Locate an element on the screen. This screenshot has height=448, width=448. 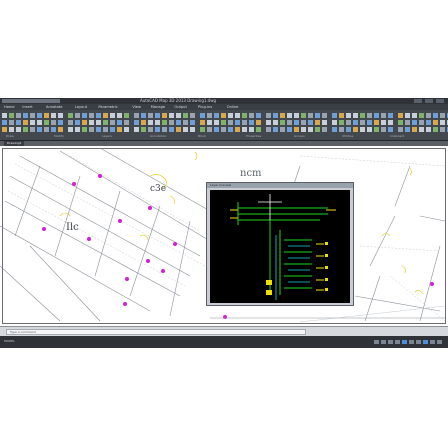
maximize-button is located at coordinates (429, 101).